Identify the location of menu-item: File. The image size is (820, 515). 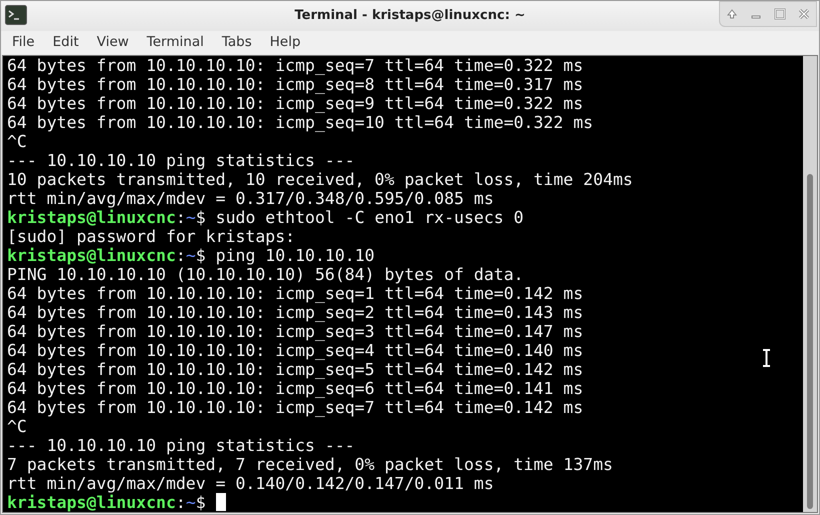
(23, 42).